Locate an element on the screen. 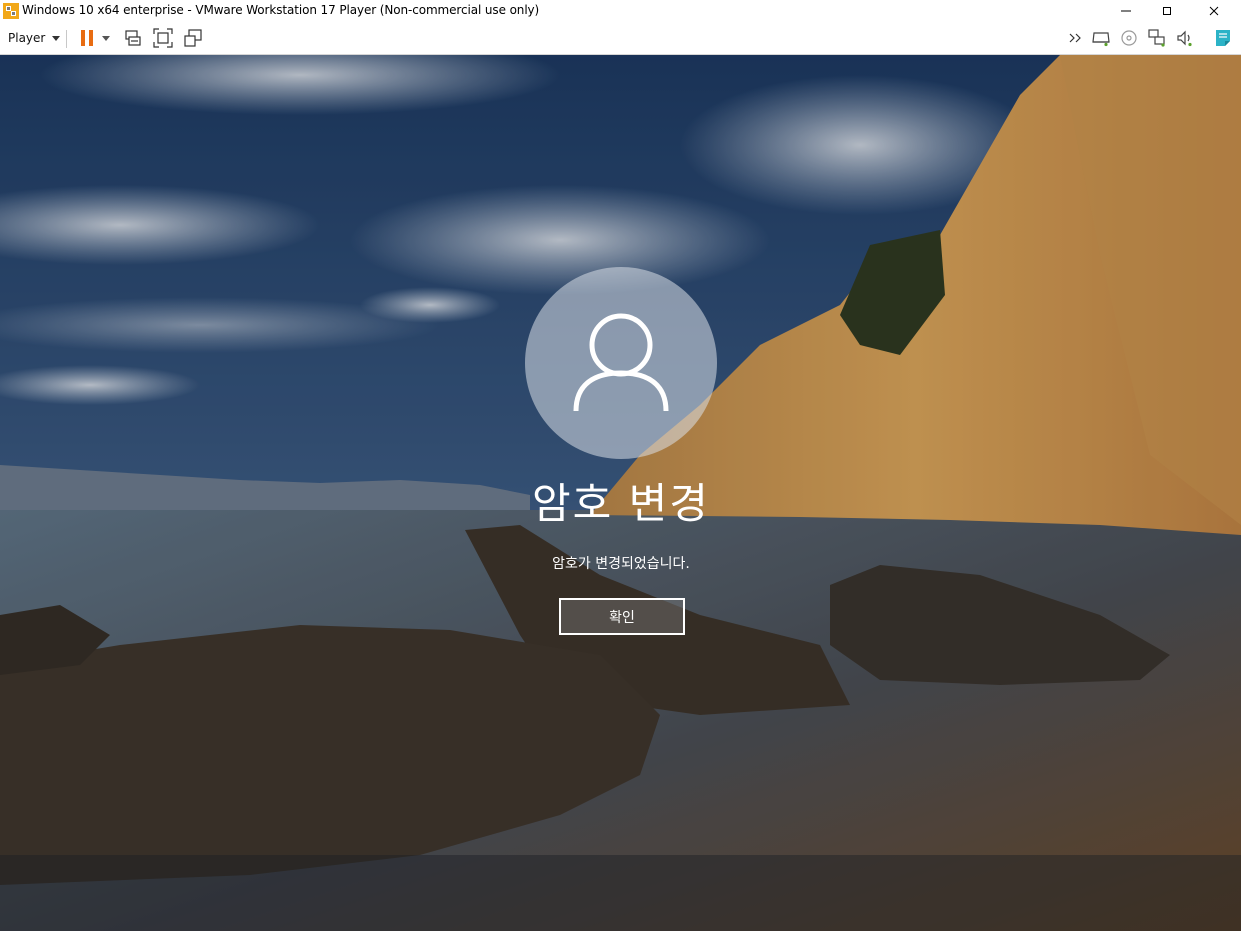  message-log-button is located at coordinates (1223, 38).